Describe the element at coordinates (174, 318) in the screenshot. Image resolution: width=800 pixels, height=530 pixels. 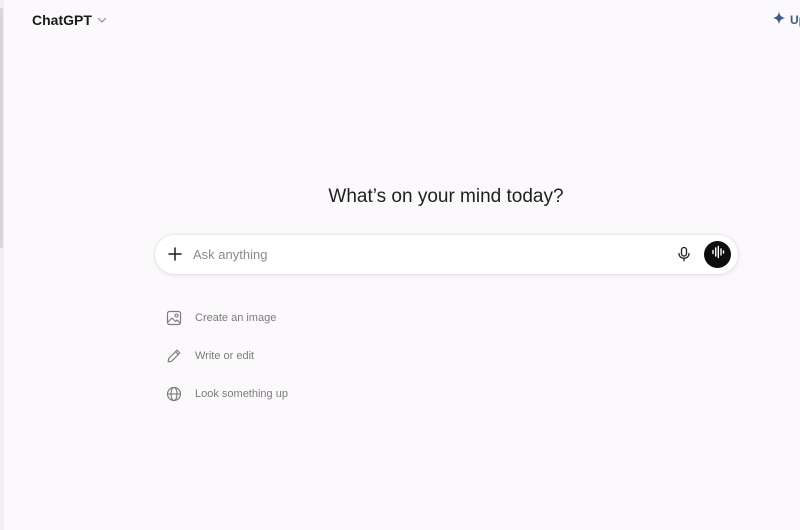
I see `image-icon` at that location.